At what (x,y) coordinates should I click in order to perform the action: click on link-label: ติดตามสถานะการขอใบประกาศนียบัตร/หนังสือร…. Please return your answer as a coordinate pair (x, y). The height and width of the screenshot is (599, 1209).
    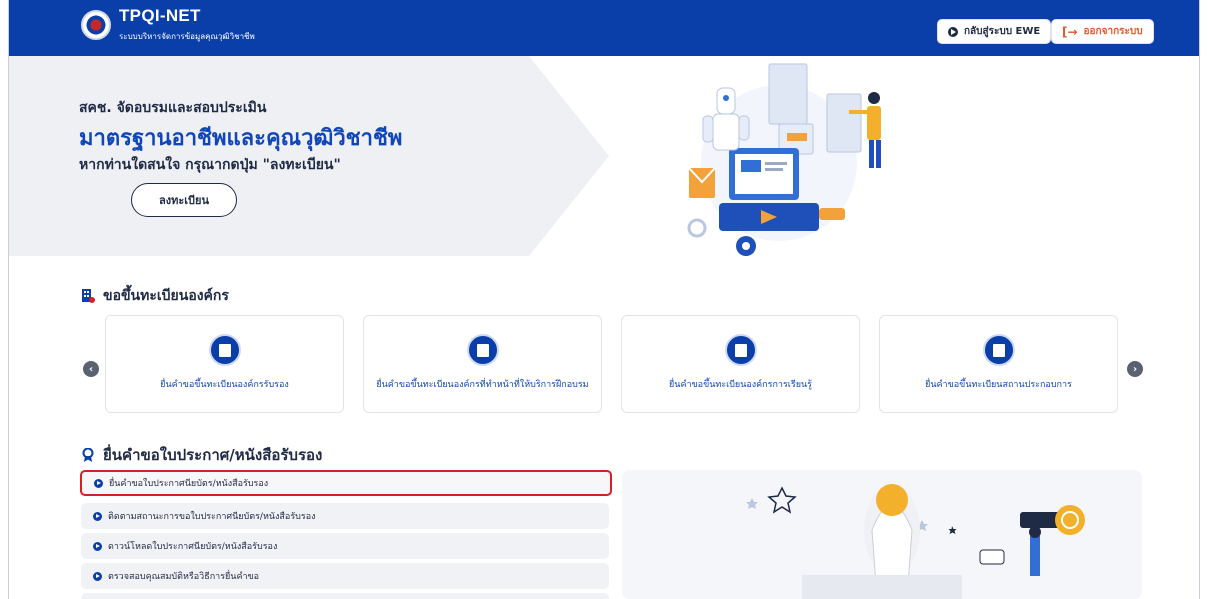
    Looking at the image, I should click on (212, 517).